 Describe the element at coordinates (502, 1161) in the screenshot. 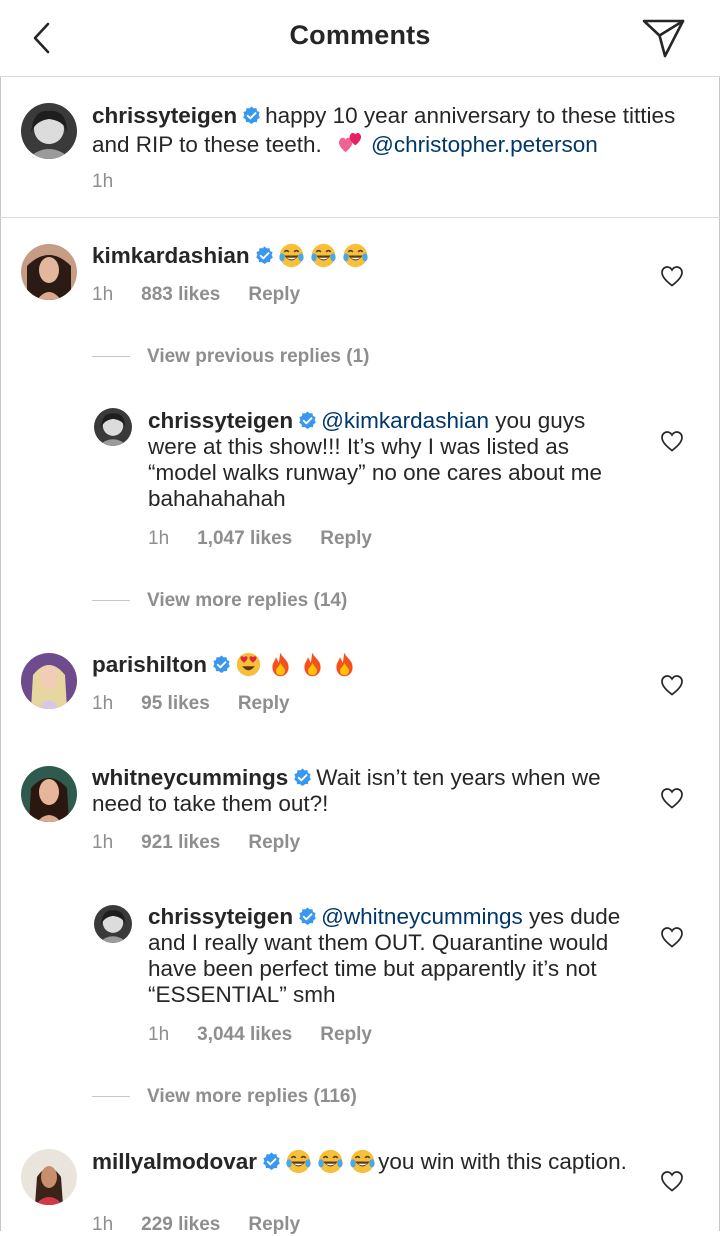

I see `comment-body: you win with this caption.` at that location.